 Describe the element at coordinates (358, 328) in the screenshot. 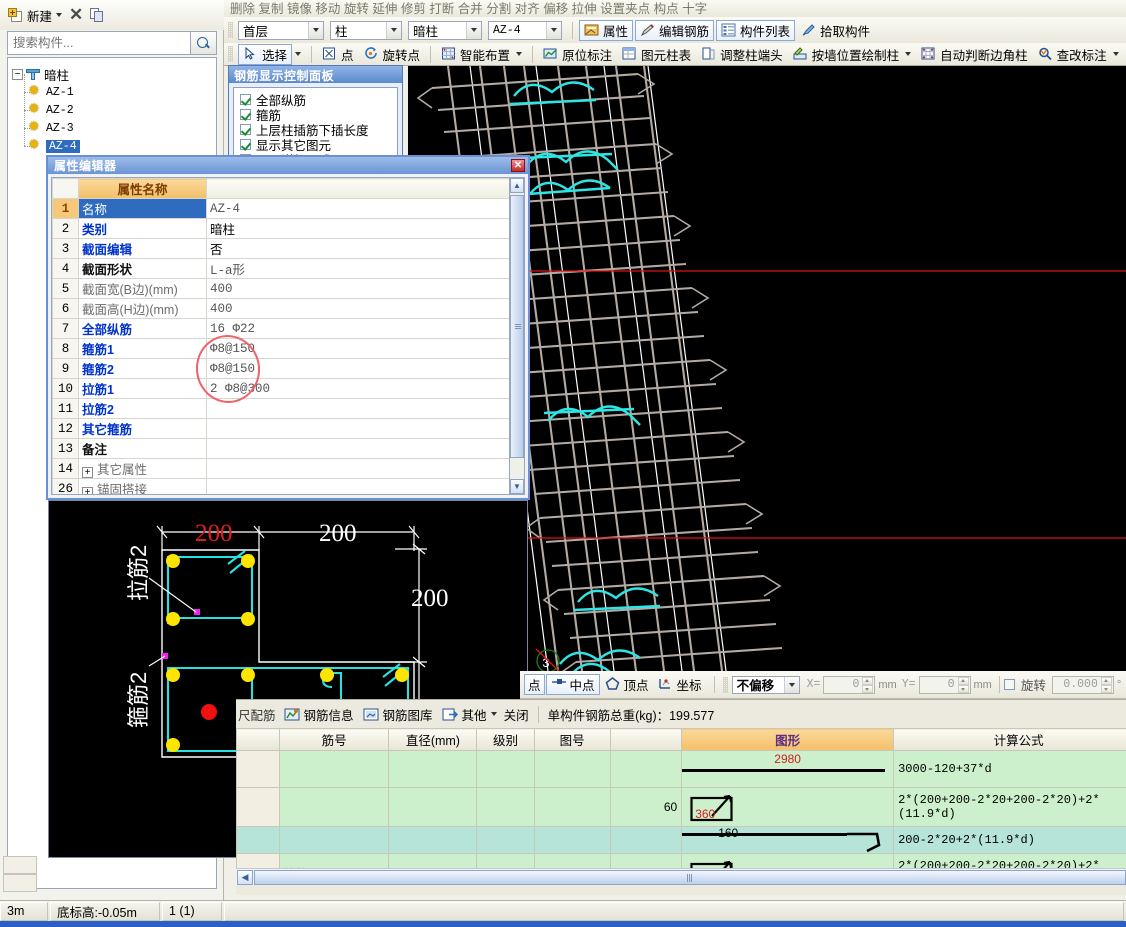

I see `row-value: 16 Φ22` at that location.